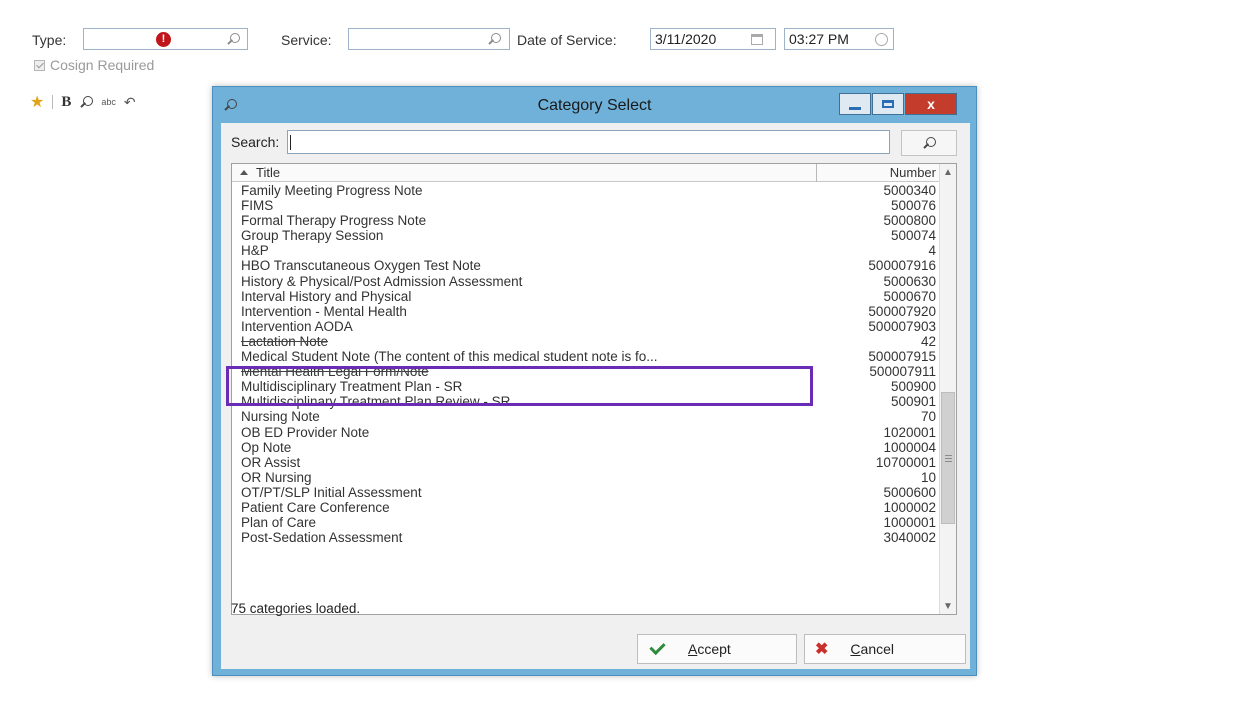 Image resolution: width=1233 pixels, height=722 pixels. Describe the element at coordinates (586, 220) in the screenshot. I see `list-row: Formal Therapy Progress Note 5000800` at that location.